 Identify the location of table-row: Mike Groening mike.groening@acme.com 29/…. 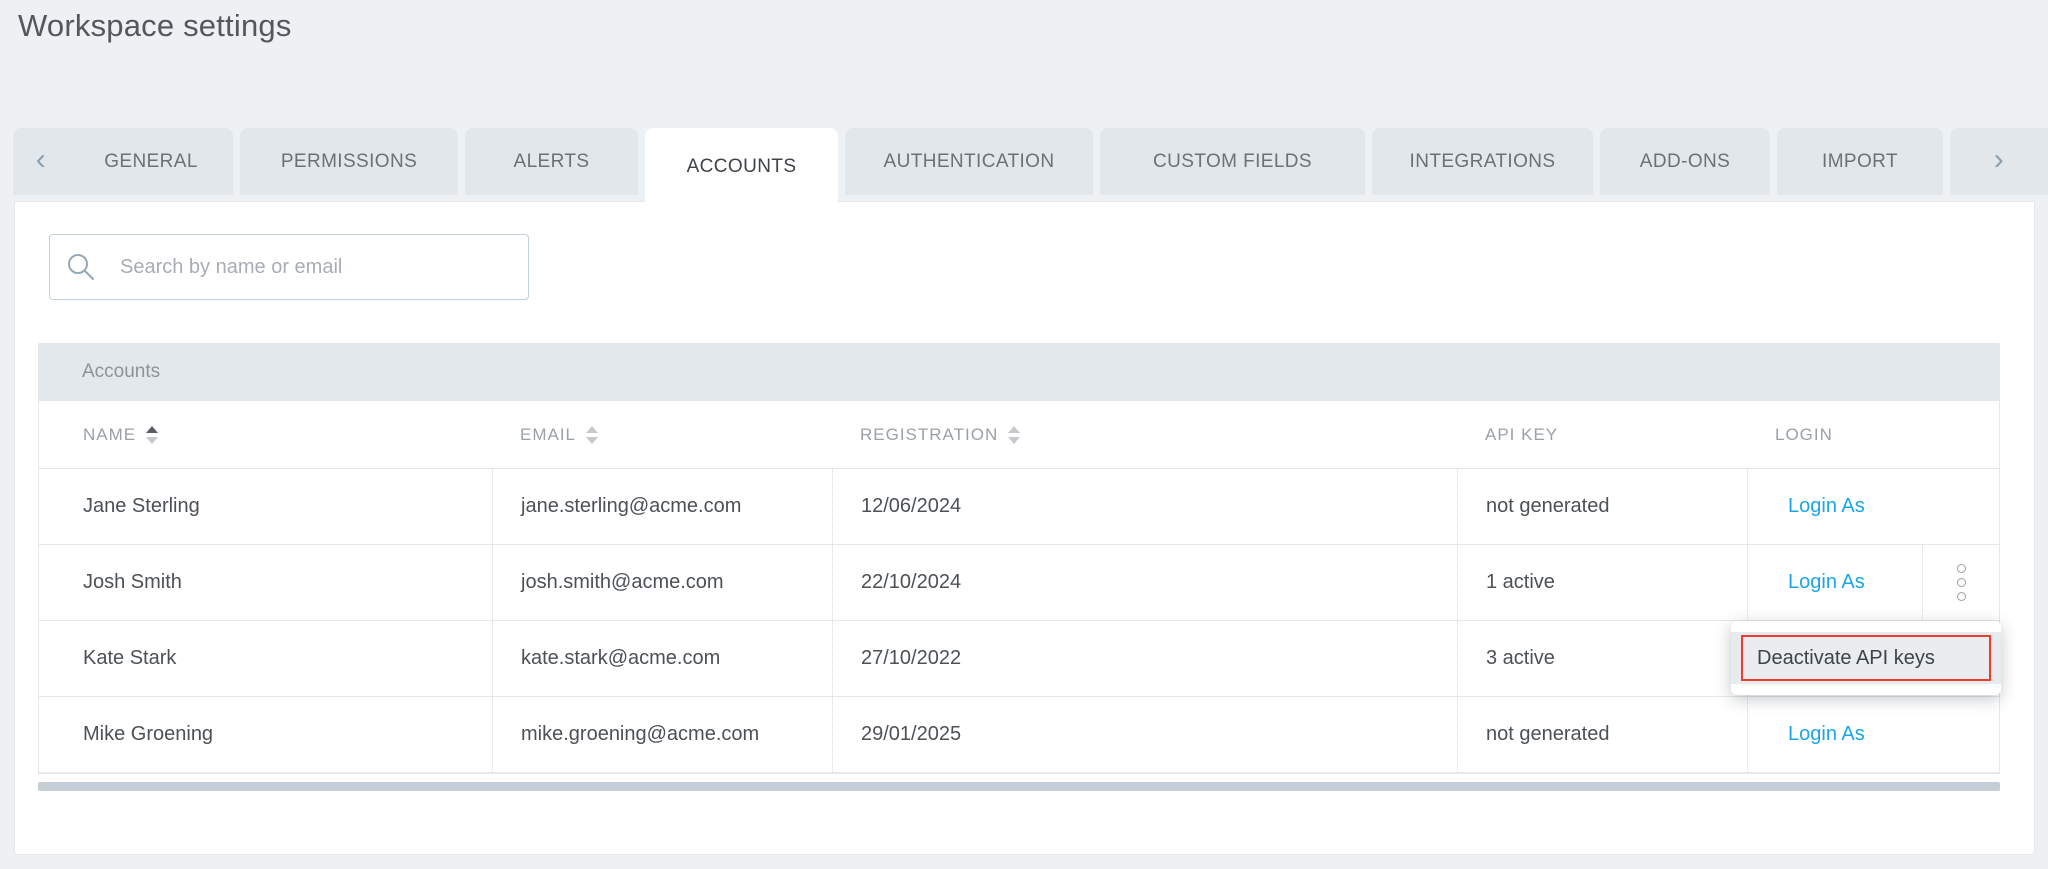
(1019, 735).